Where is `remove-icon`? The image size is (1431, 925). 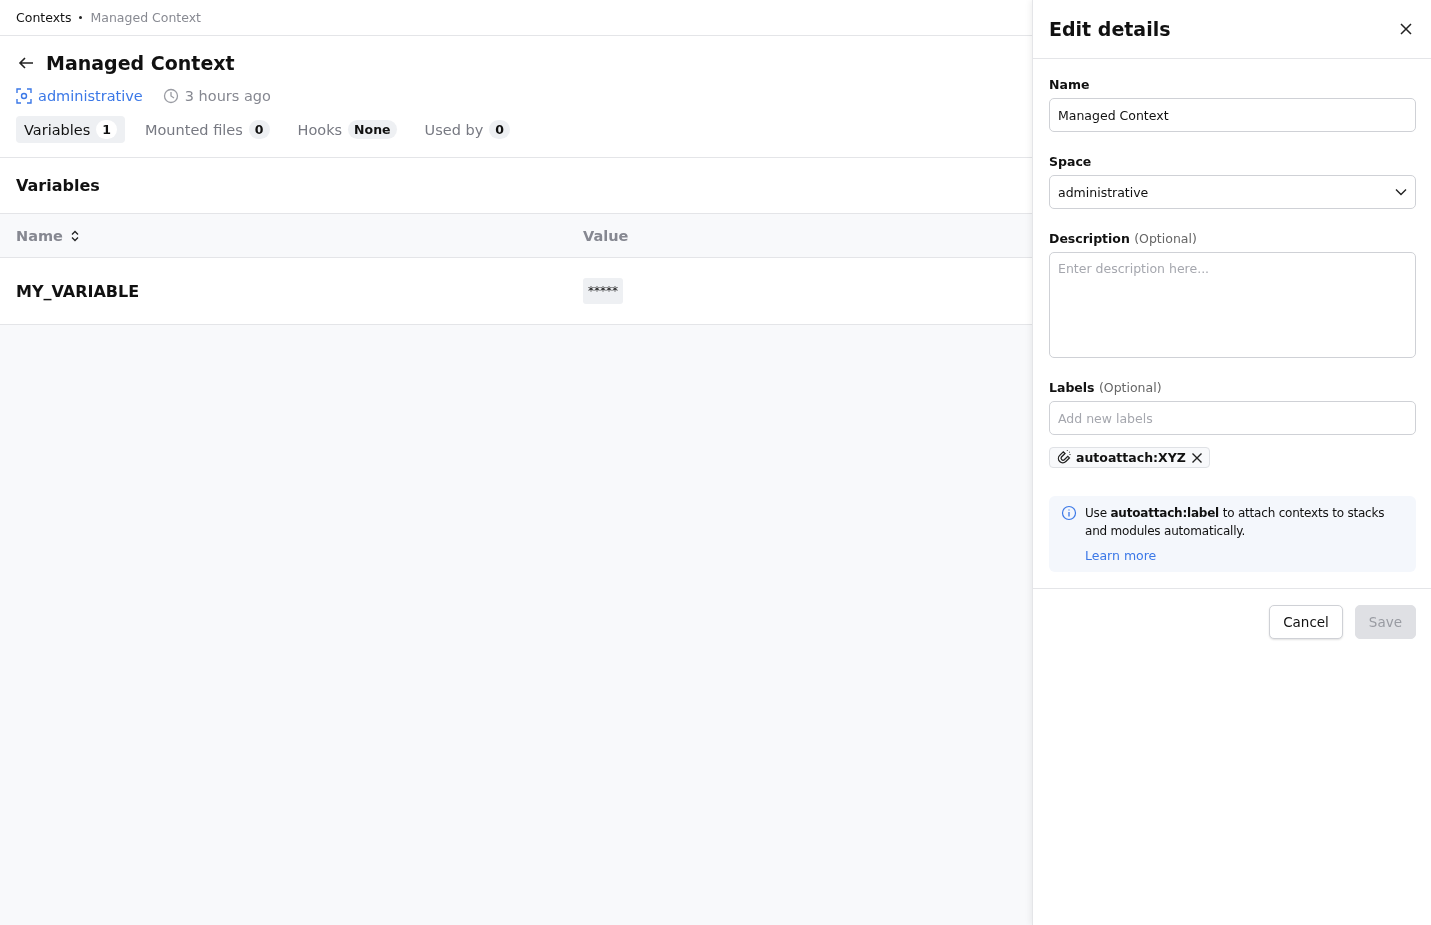
remove-icon is located at coordinates (1196, 457).